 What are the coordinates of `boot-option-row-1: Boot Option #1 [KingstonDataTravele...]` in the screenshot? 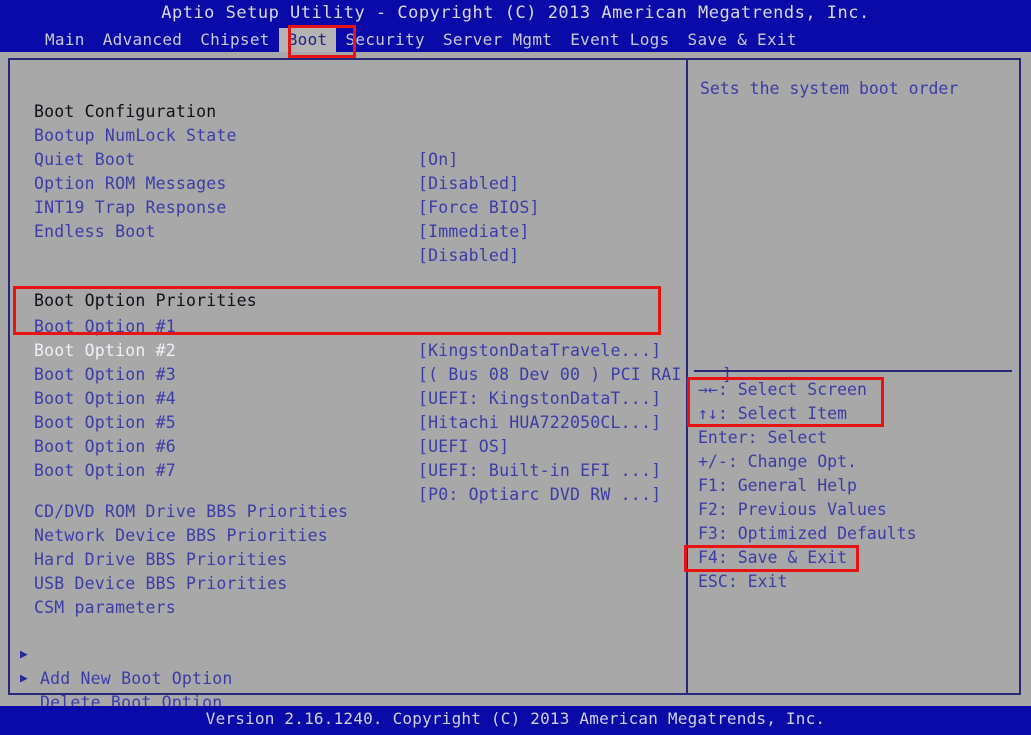 It's located at (348, 325).